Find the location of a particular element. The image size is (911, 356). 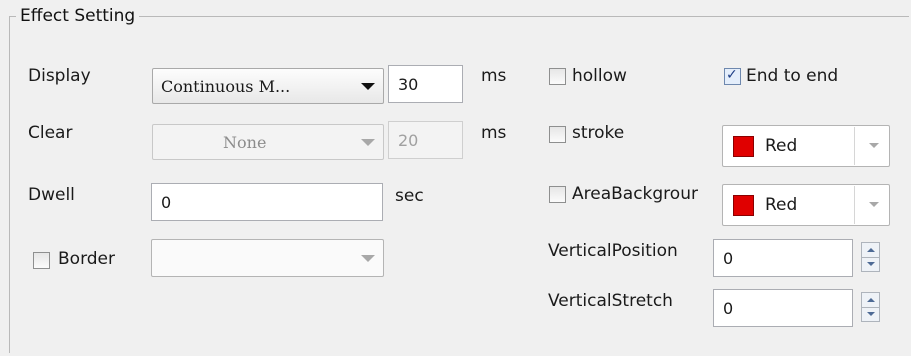

vertical-stretch-spinner is located at coordinates (870, 307).